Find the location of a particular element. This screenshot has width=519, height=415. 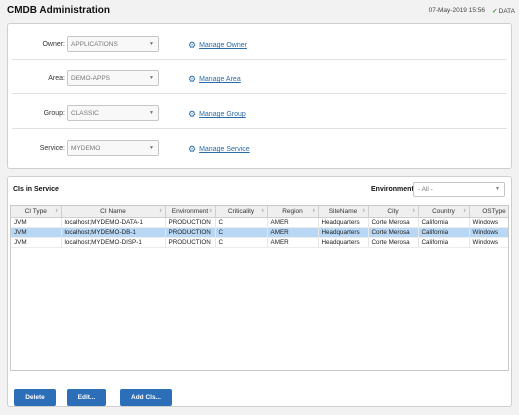

data-status-indicator: ✓DATA is located at coordinates (503, 11).